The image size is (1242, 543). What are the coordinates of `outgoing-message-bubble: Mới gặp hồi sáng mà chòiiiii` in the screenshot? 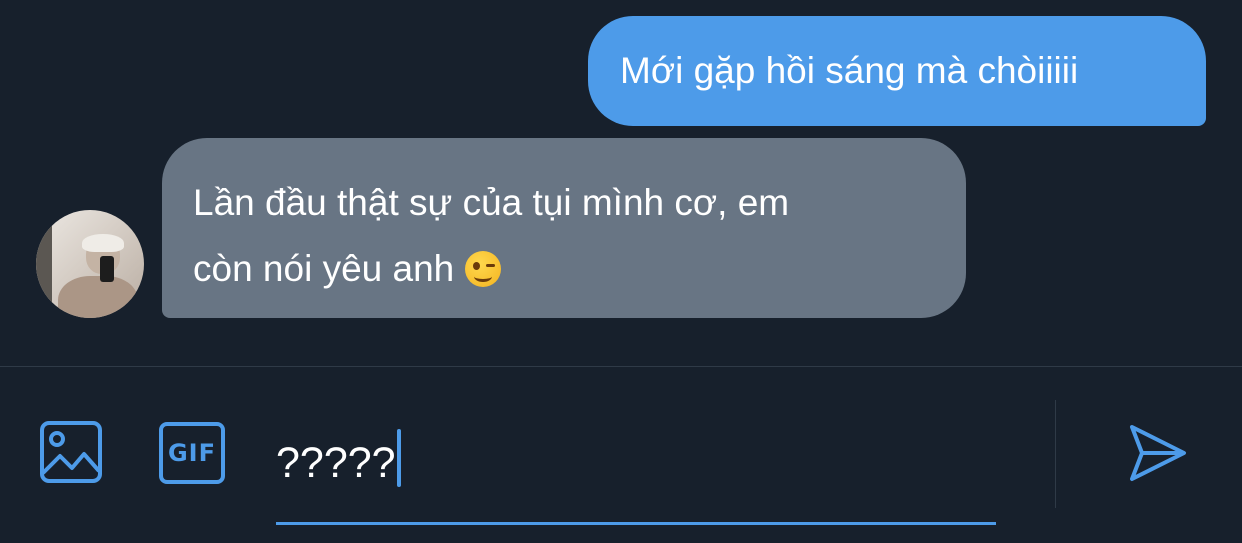 It's located at (897, 71).